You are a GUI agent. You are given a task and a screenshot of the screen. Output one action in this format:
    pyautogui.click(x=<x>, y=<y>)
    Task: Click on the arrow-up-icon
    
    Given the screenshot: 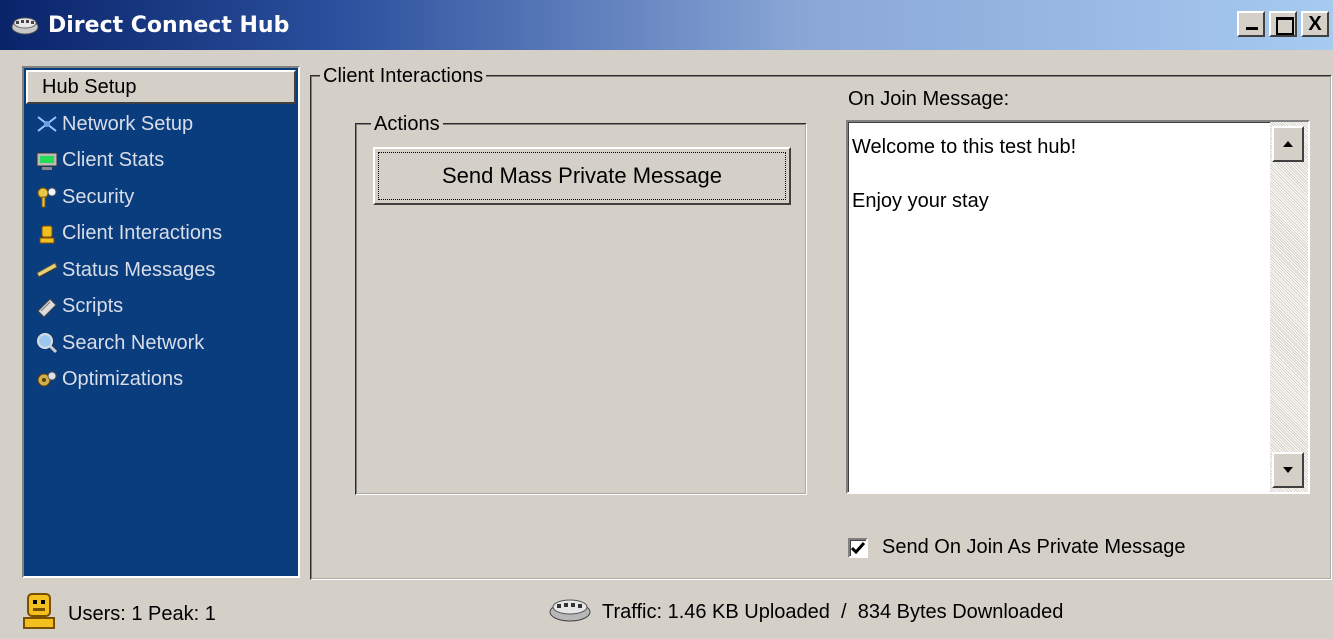 What is the action you would take?
    pyautogui.click(x=1288, y=144)
    